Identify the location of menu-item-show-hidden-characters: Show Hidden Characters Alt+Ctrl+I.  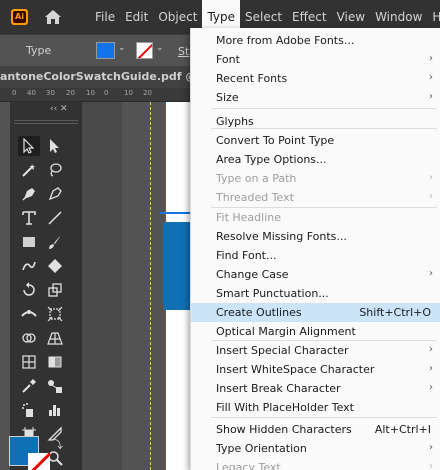
(315, 429).